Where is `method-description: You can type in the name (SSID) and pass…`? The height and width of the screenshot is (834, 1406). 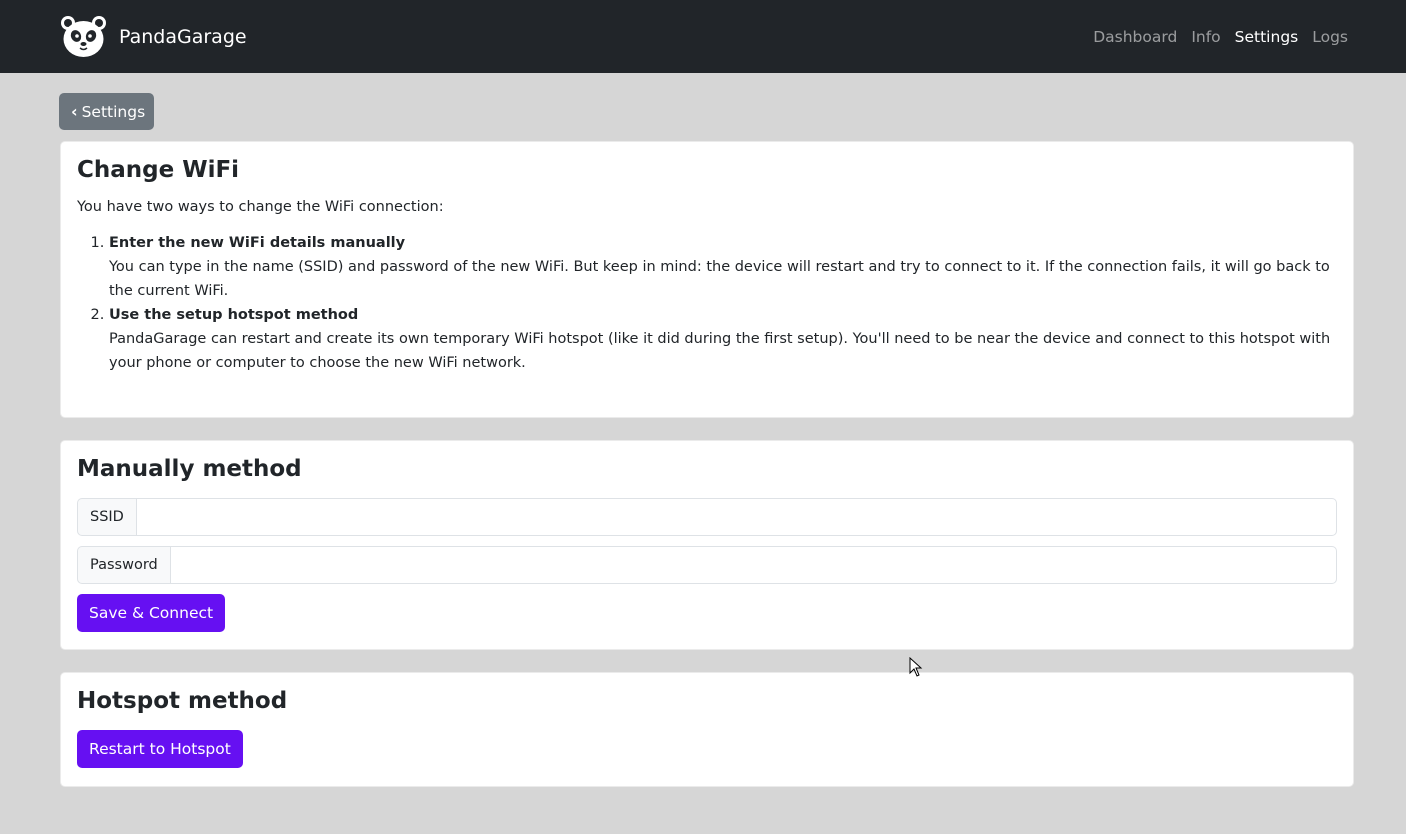 method-description: You can type in the name (SSID) and pass… is located at coordinates (719, 278).